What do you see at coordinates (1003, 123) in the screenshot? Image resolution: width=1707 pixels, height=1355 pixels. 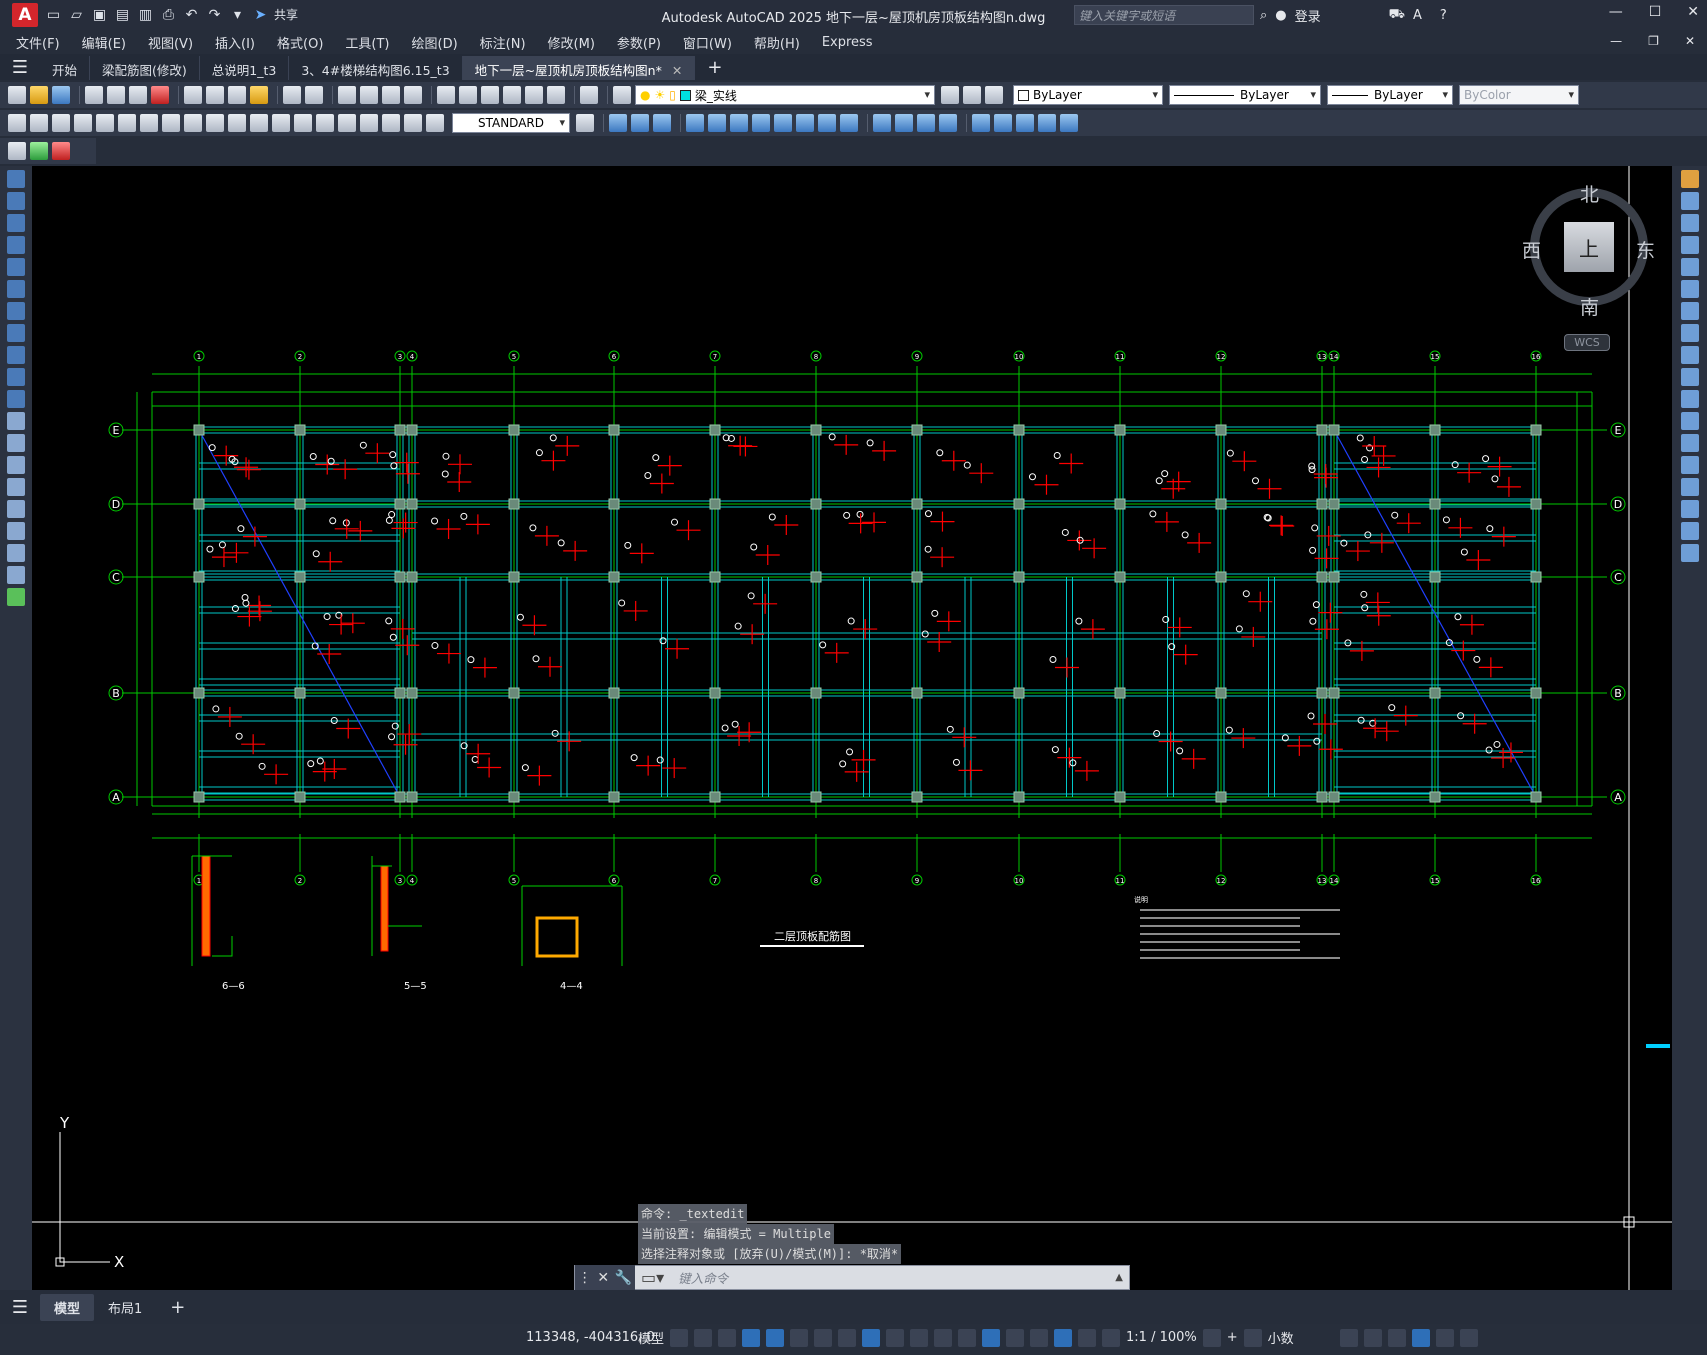 I see `blend-icon` at bounding box center [1003, 123].